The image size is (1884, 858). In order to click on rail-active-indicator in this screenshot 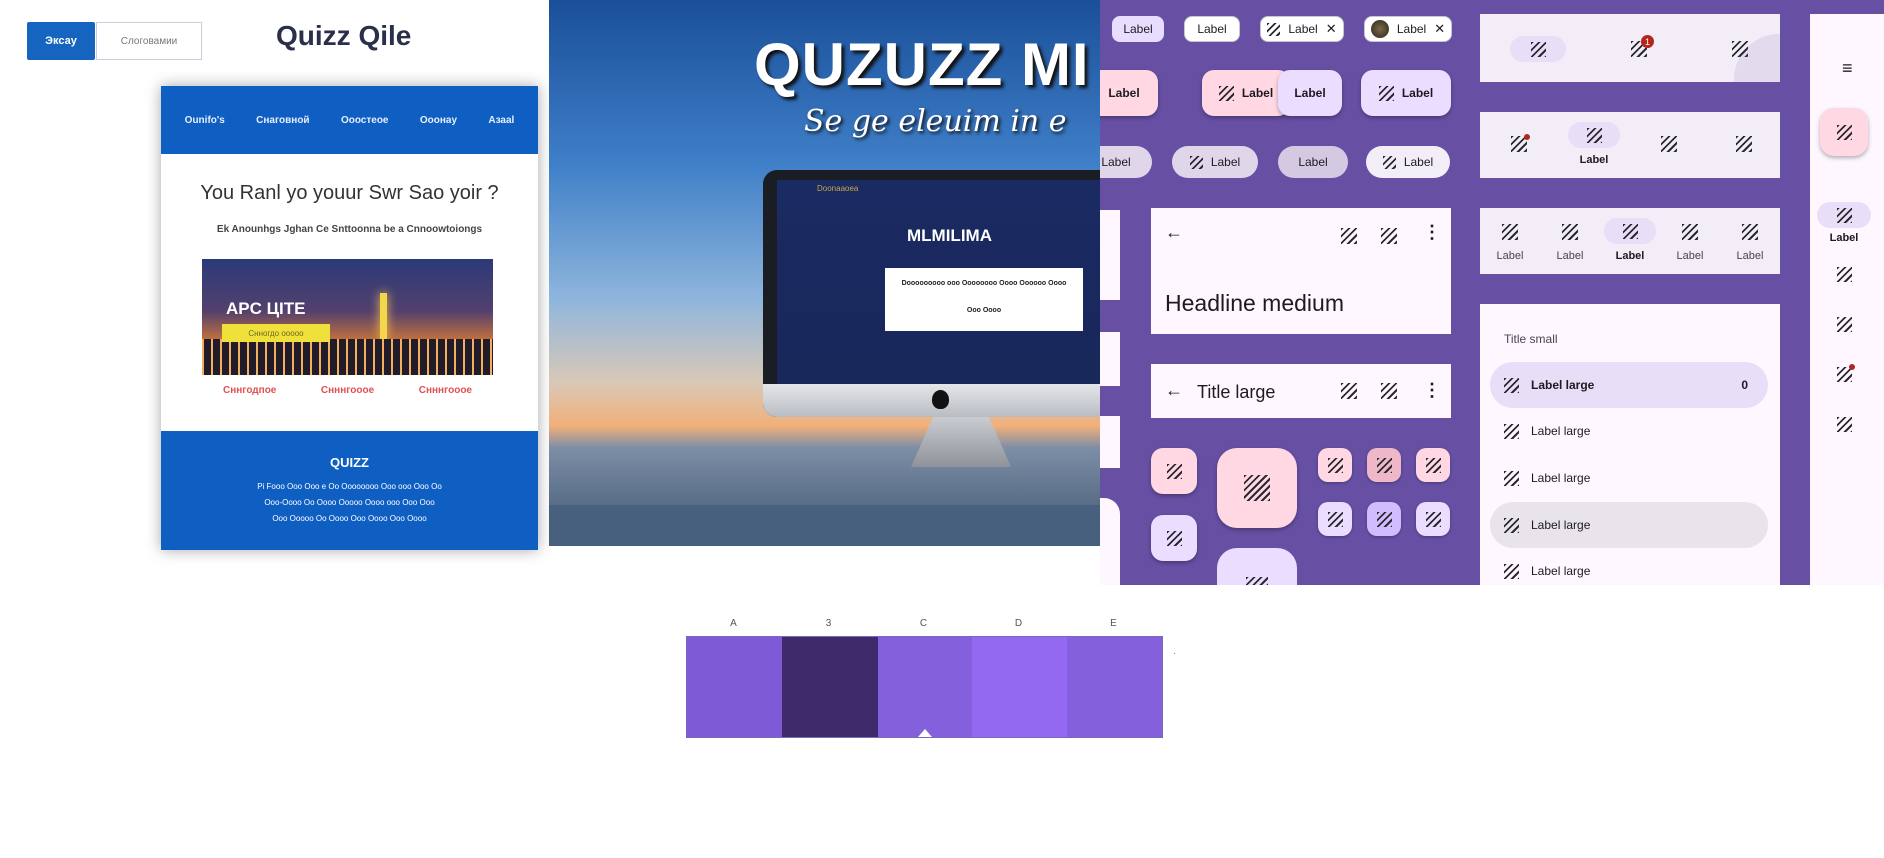, I will do `click(1844, 215)`.